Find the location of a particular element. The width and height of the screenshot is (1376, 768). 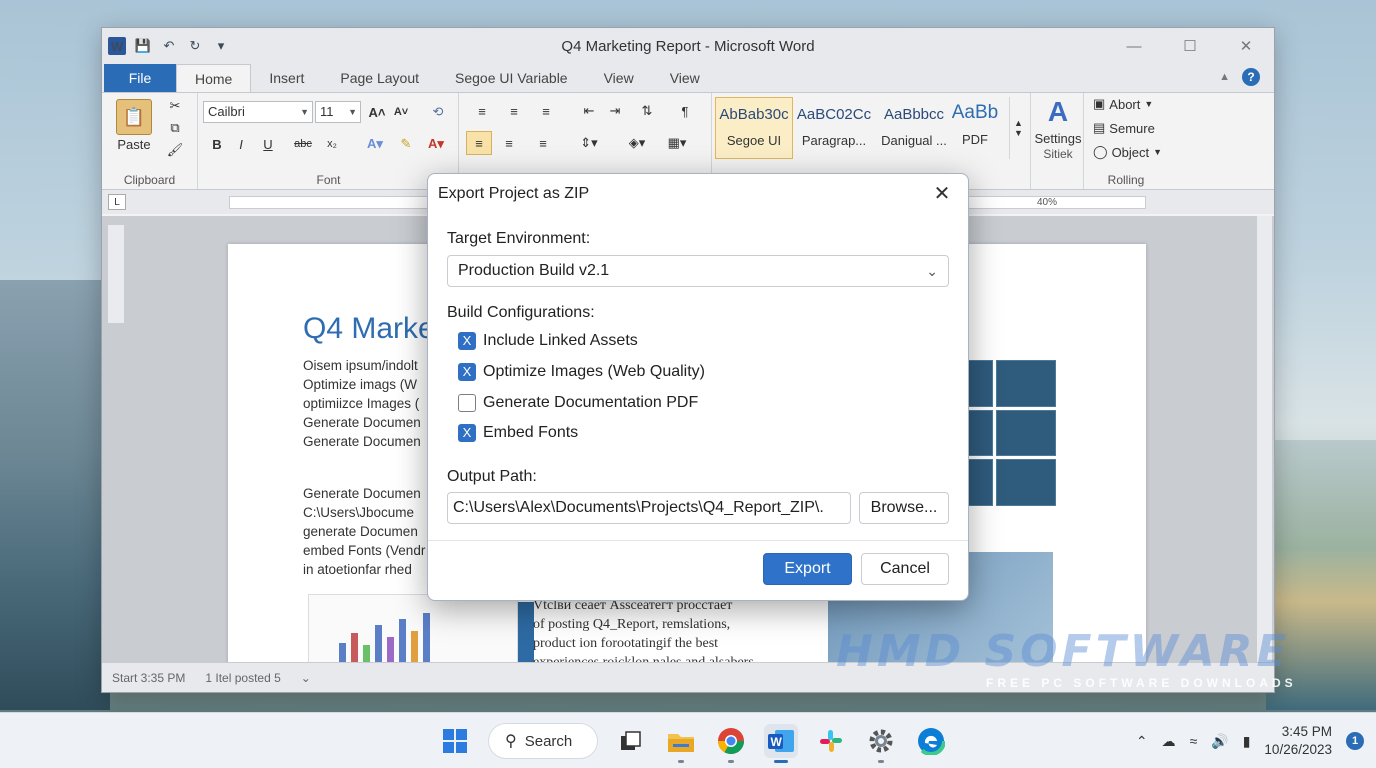

borders-icon: ▦▾ is located at coordinates (677, 143).